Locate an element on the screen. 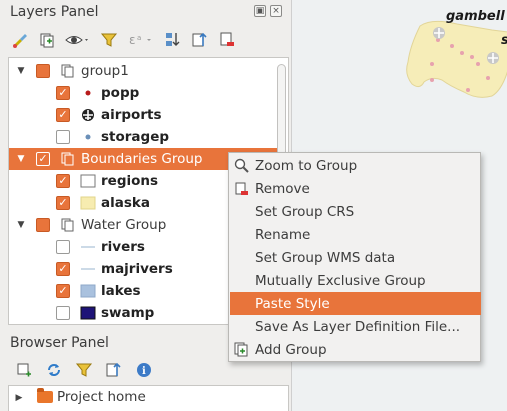  collapse-all-icon is located at coordinates (200, 40).